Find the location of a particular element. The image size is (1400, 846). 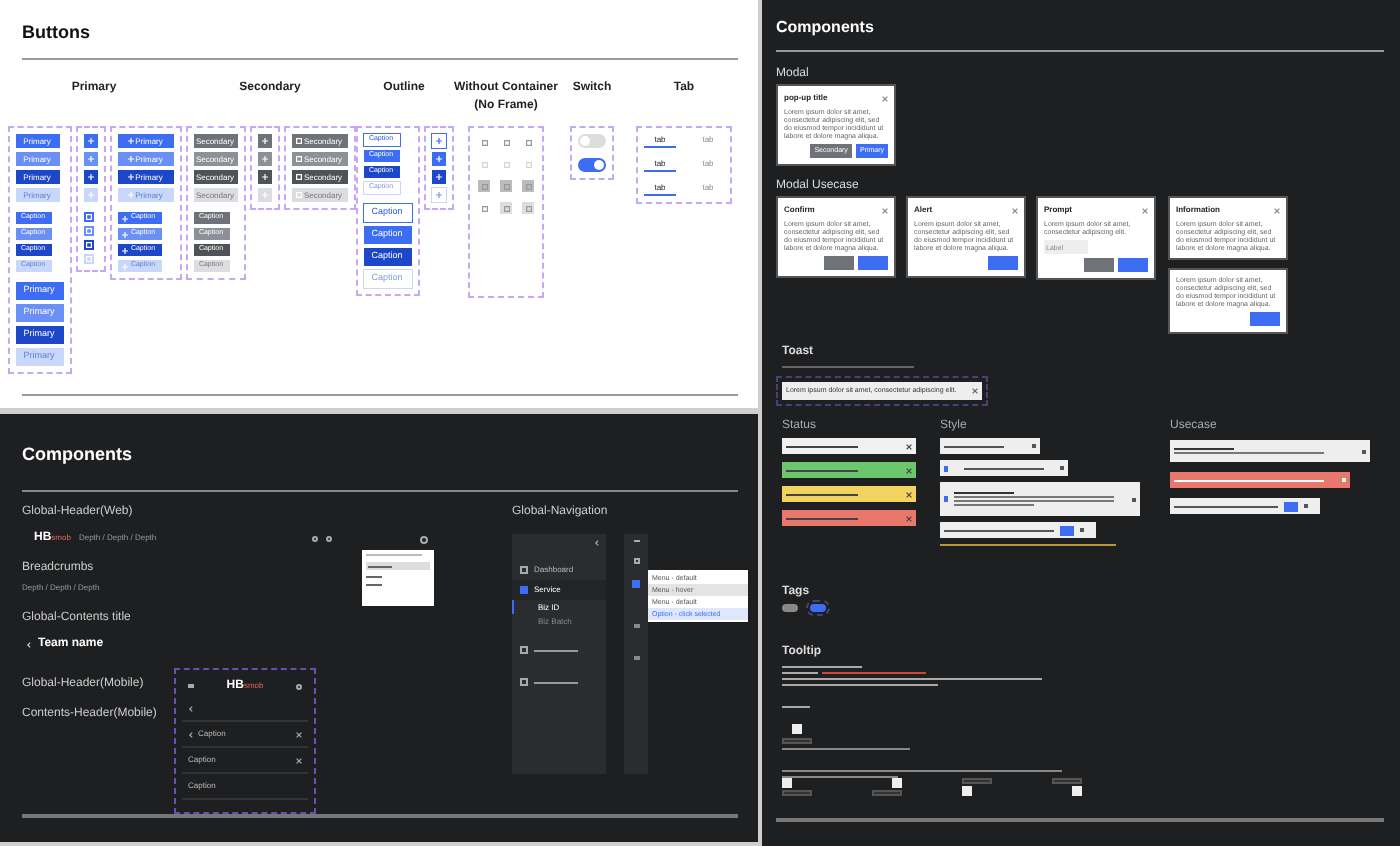

board-title: Buttons is located at coordinates (56, 33).